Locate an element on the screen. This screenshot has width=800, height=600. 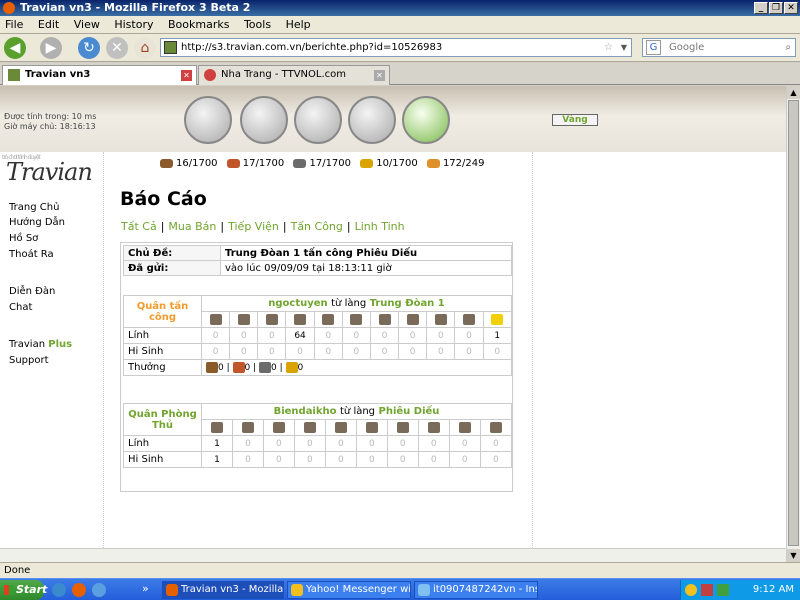
menu-home-link: Trang Chủ is located at coordinates (34, 207).